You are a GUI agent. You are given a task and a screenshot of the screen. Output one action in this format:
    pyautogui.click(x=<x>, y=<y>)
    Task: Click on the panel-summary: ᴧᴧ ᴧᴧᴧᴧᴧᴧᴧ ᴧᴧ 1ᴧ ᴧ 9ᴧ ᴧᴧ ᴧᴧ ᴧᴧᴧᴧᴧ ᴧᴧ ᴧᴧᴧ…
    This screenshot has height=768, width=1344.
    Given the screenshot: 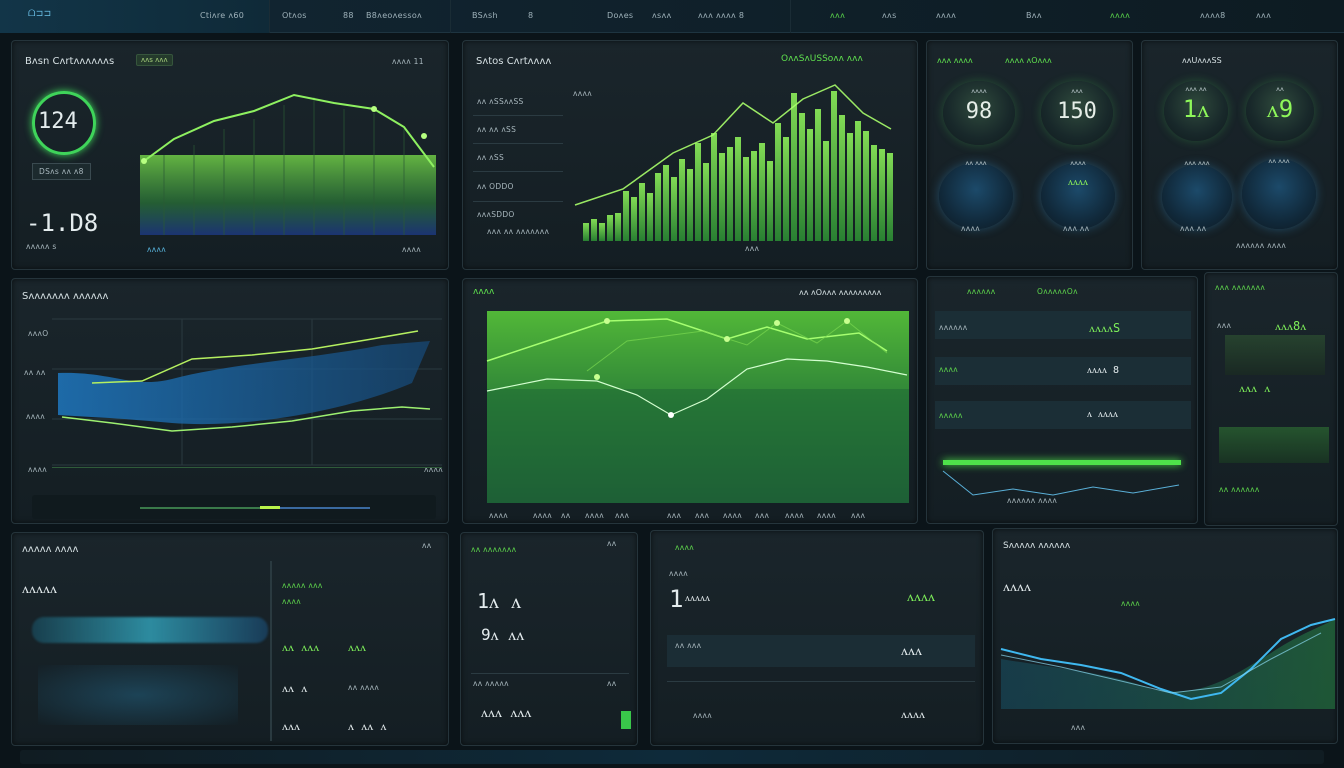 What is the action you would take?
    pyautogui.click(x=549, y=639)
    